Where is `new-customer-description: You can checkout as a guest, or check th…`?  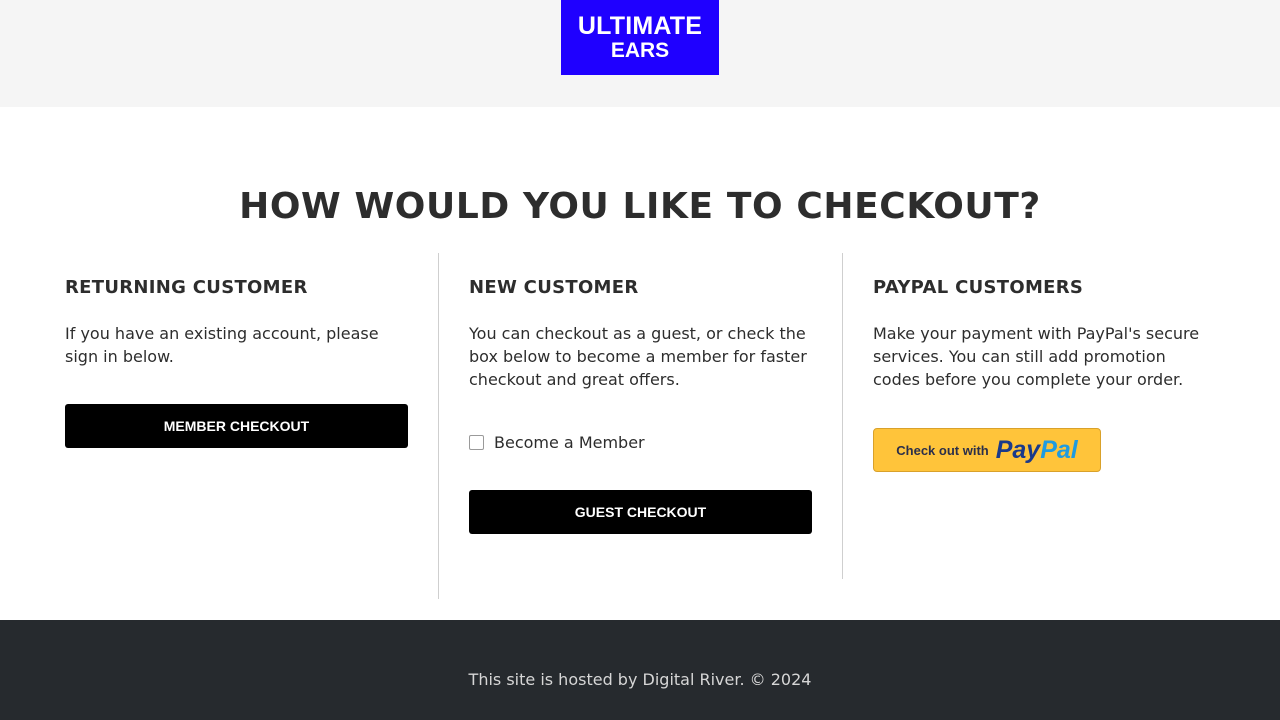 new-customer-description: You can checkout as a guest, or check th… is located at coordinates (638, 356).